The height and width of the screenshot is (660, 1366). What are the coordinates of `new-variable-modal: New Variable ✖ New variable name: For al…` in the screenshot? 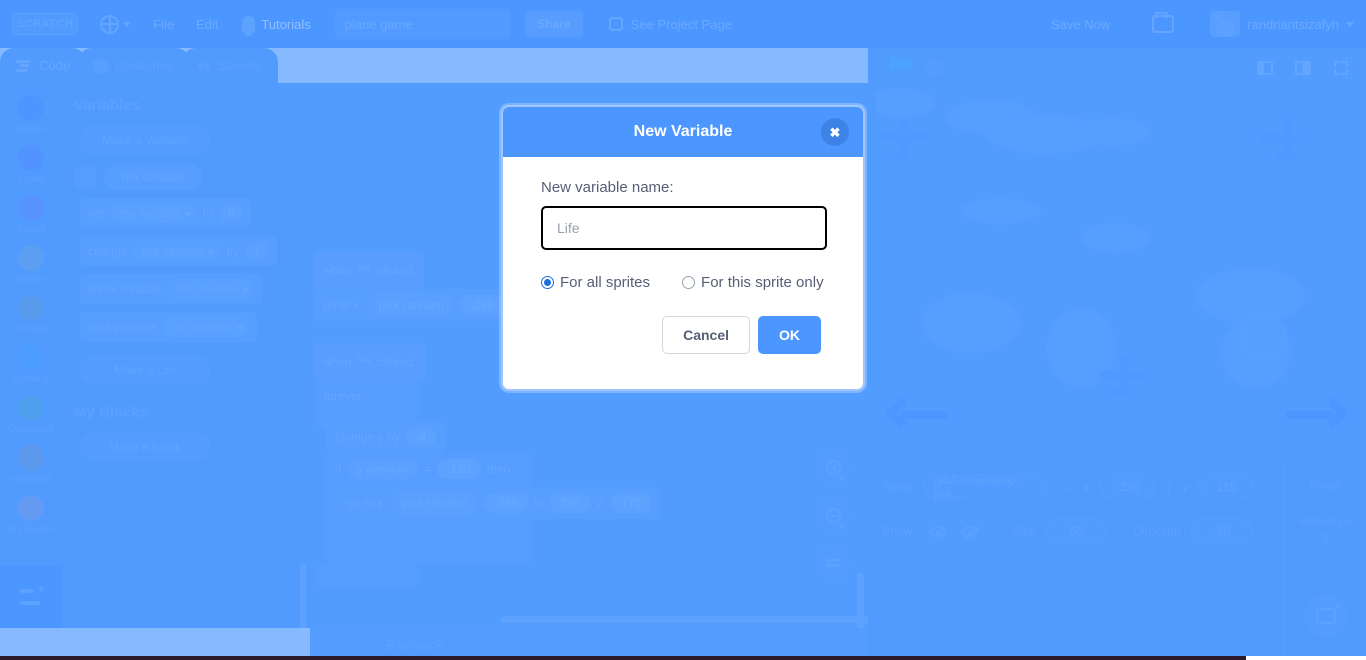 It's located at (683, 248).